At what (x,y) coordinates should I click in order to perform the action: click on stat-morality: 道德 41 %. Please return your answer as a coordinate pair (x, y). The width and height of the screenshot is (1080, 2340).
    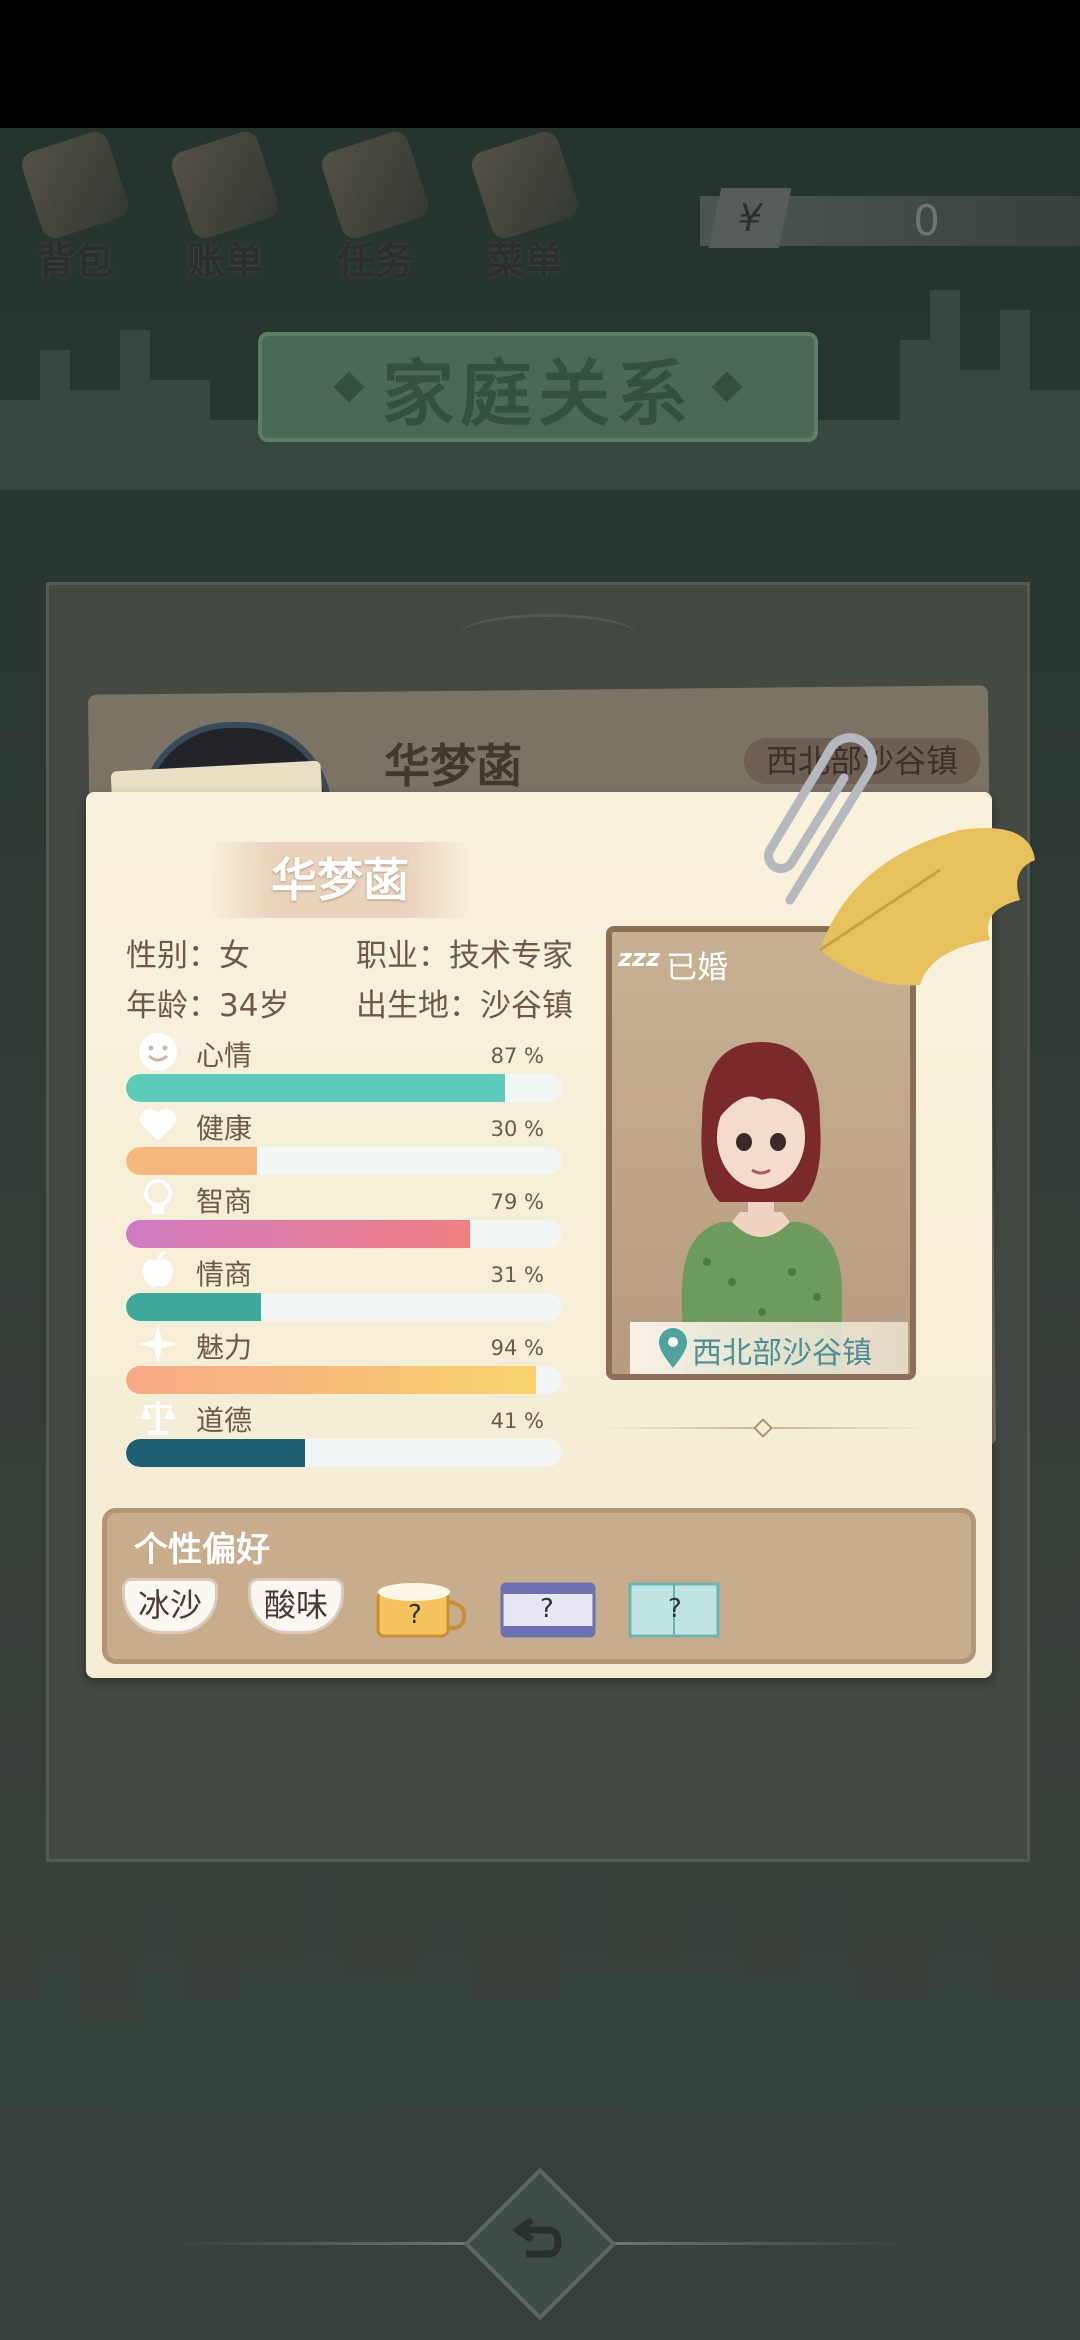
    Looking at the image, I should click on (344, 1435).